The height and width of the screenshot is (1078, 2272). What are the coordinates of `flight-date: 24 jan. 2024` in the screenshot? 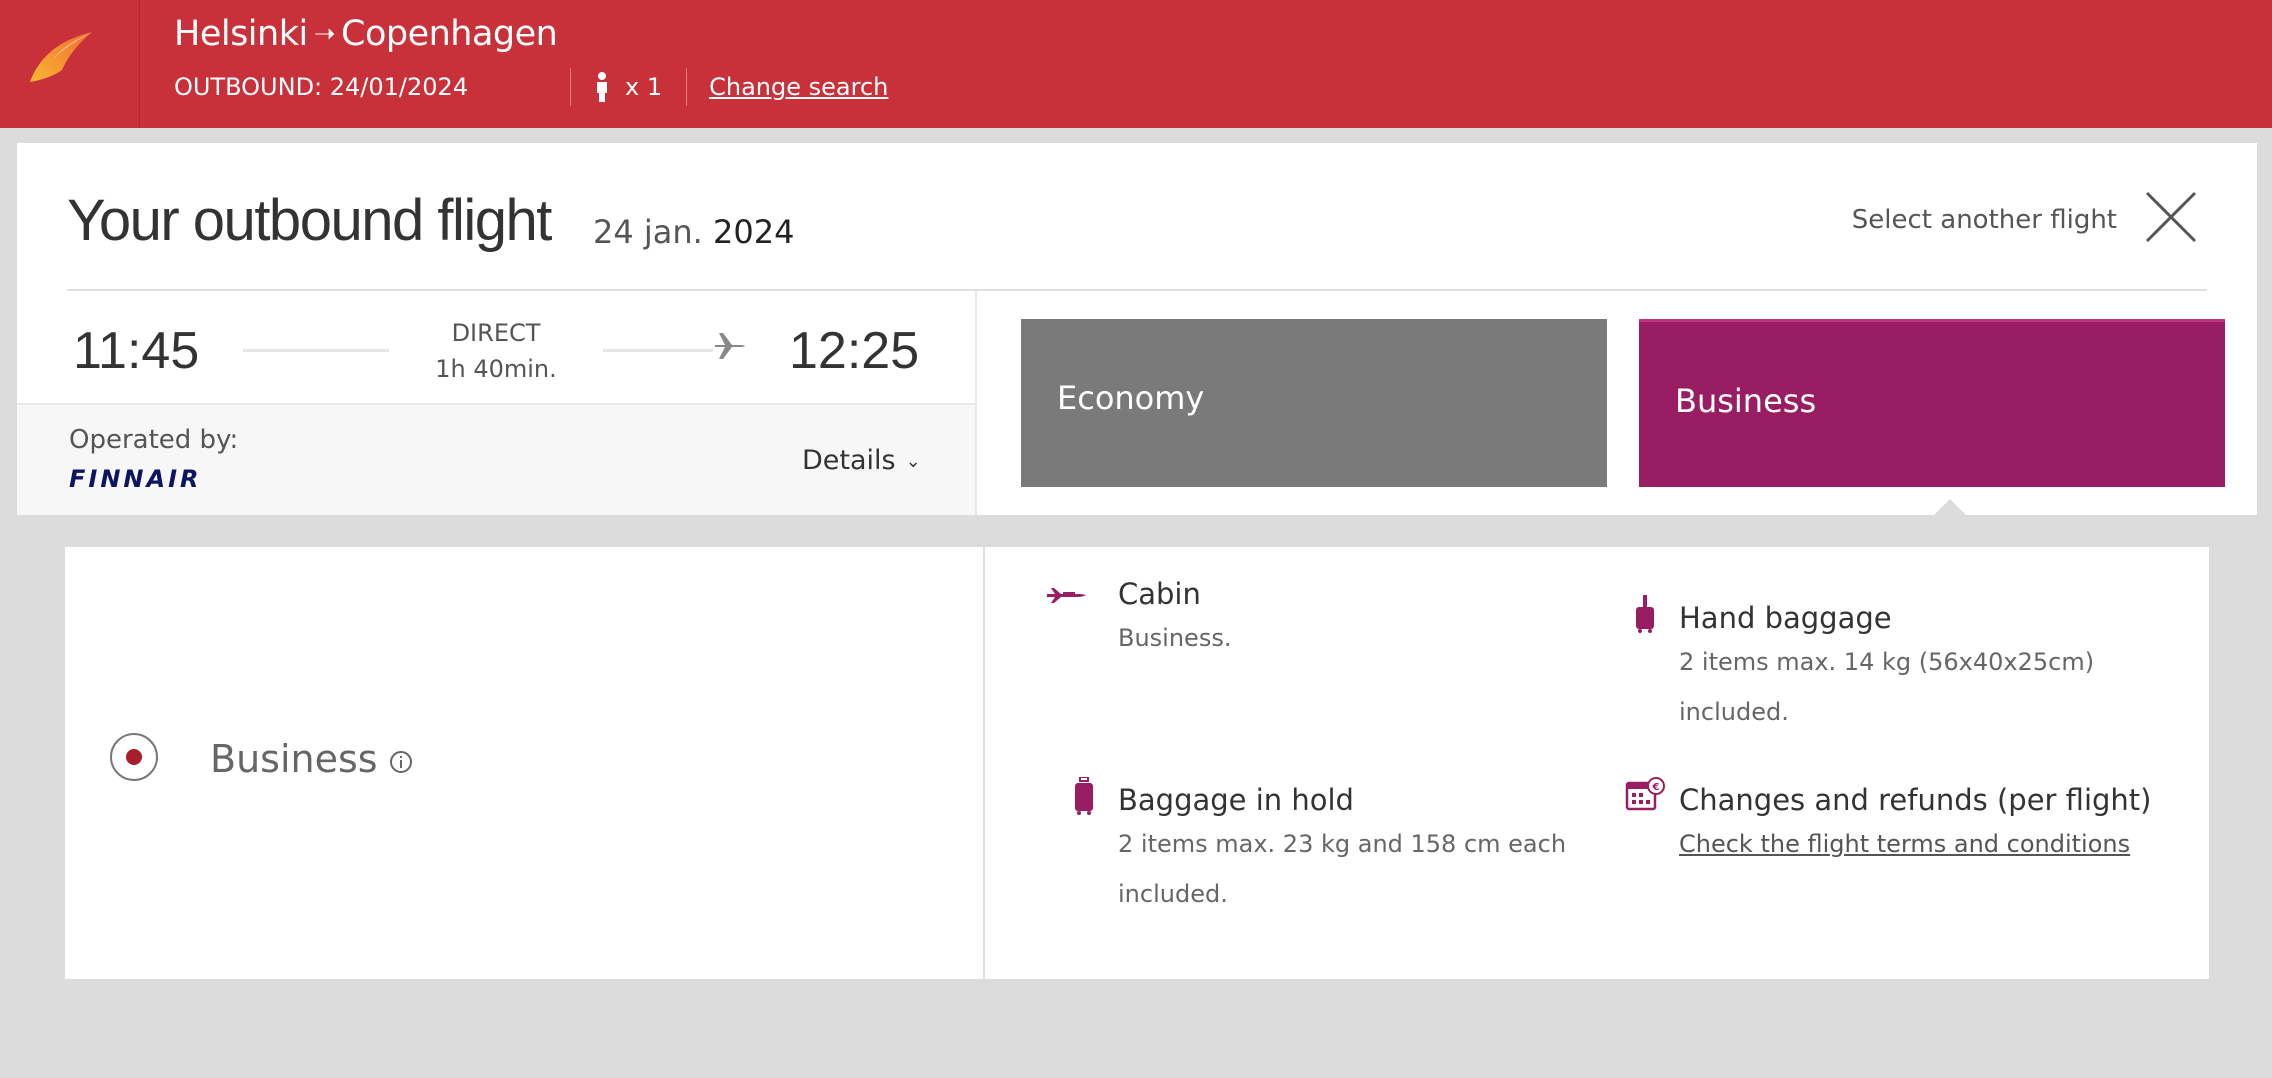 It's located at (693, 232).